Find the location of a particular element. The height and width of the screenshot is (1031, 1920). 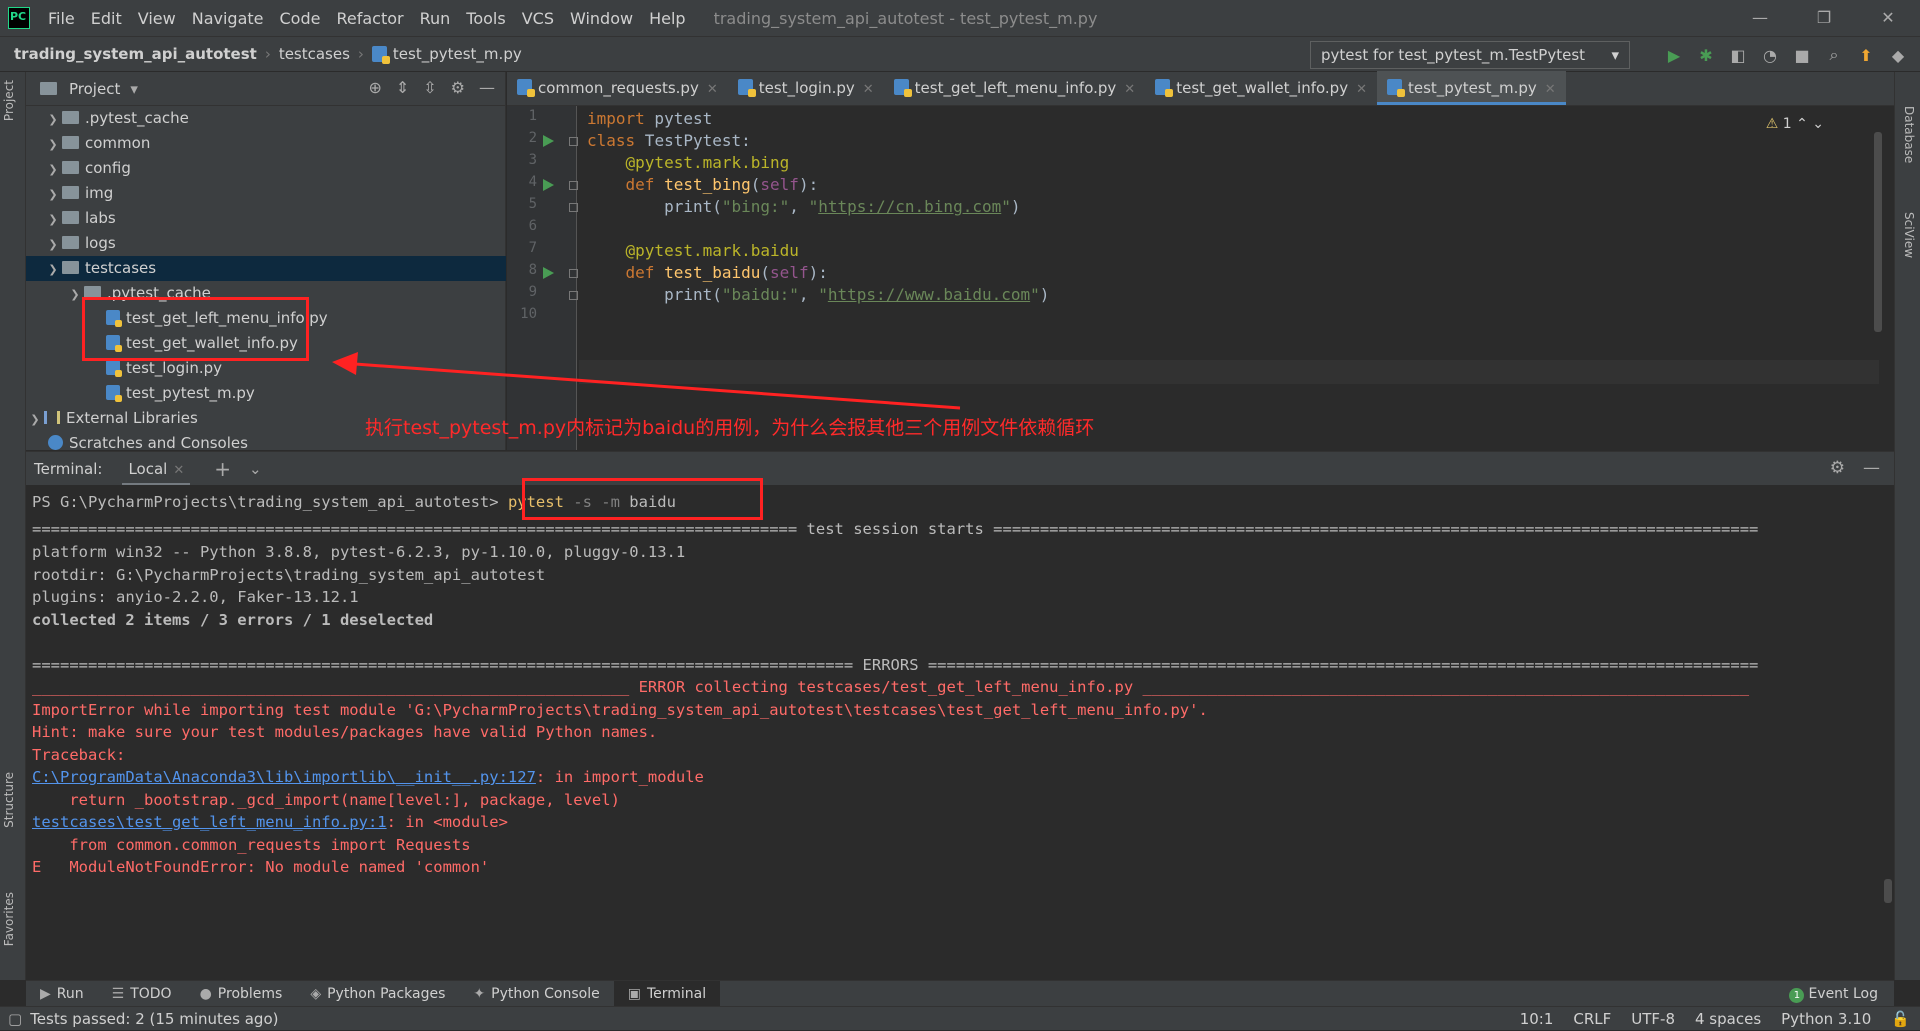

tree-item: ❯ common is located at coordinates (266, 143).